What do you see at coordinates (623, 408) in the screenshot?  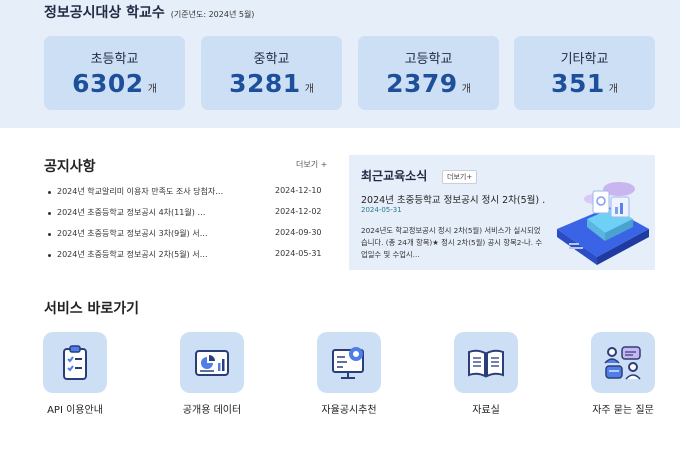 I see `service-label: 자주 묻는 질문` at bounding box center [623, 408].